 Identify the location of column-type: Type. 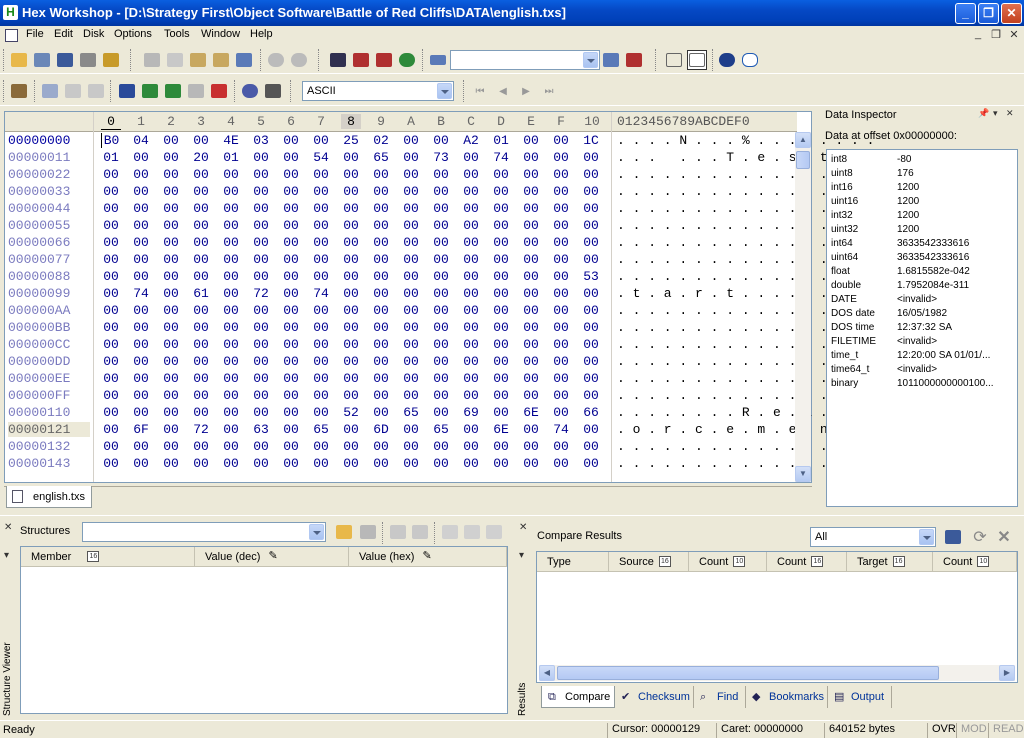
(573, 562).